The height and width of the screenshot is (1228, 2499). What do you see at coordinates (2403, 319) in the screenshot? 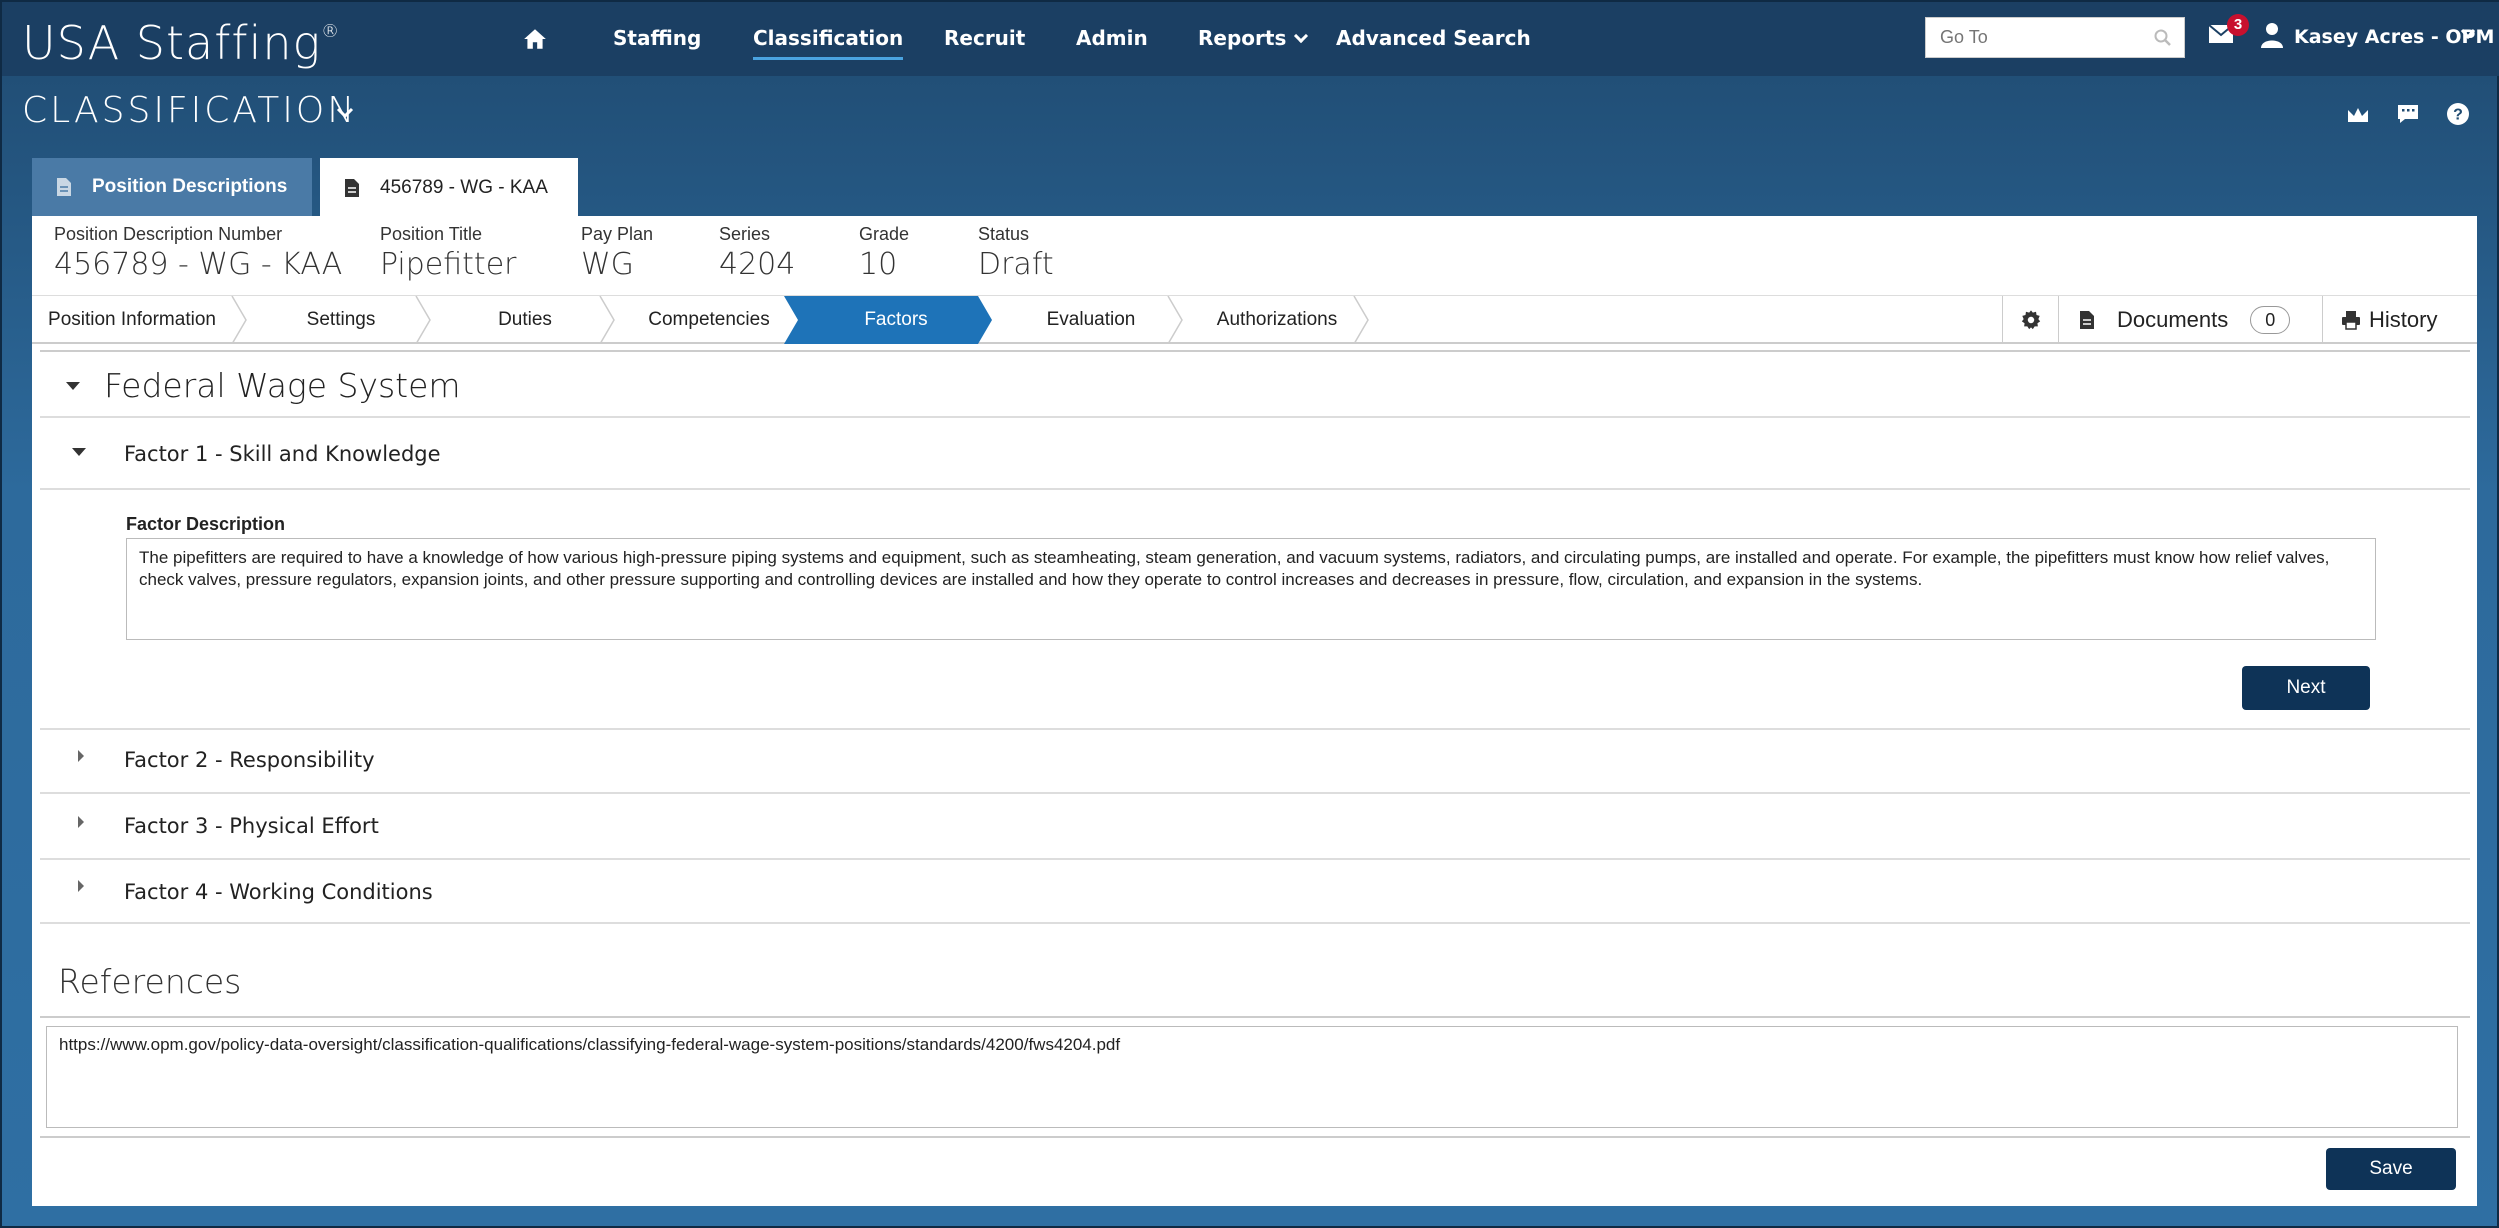
I see `history-label: History` at bounding box center [2403, 319].